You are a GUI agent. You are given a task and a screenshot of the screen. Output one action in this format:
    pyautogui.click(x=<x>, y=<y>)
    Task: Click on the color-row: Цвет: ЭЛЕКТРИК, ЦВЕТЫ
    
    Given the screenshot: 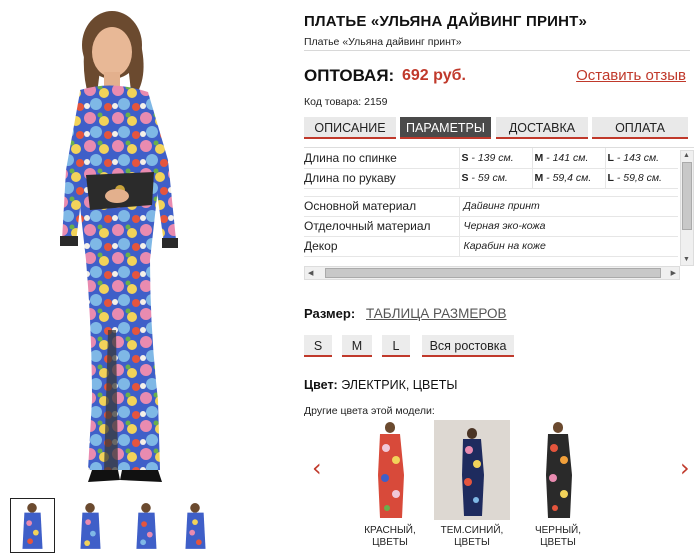 What is the action you would take?
    pyautogui.click(x=380, y=385)
    